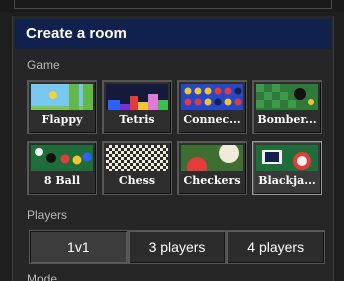 The height and width of the screenshot is (281, 344). What do you see at coordinates (212, 158) in the screenshot?
I see `checkers-thumbnail-icon` at bounding box center [212, 158].